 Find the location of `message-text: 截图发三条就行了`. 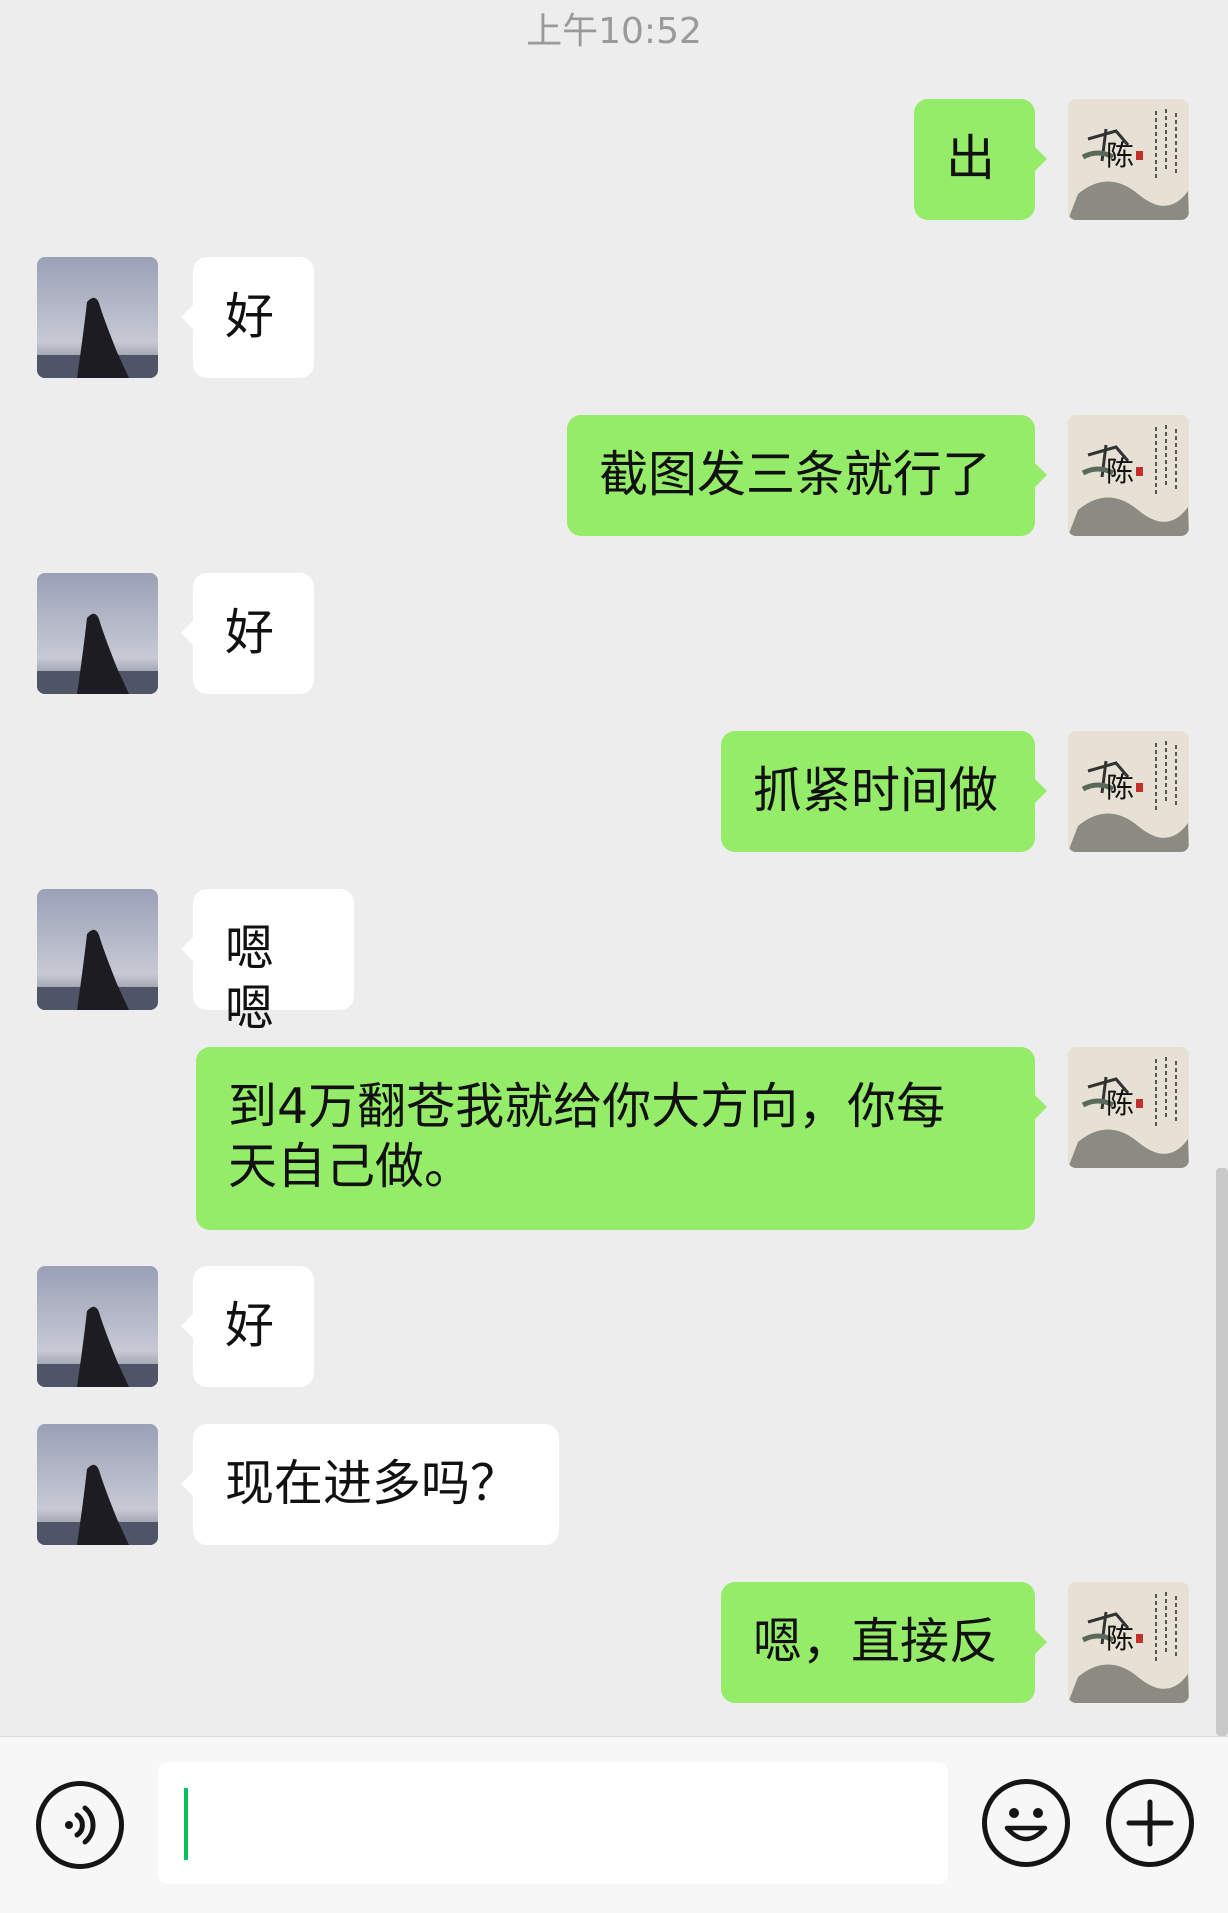

message-text: 截图发三条就行了 is located at coordinates (795, 474).